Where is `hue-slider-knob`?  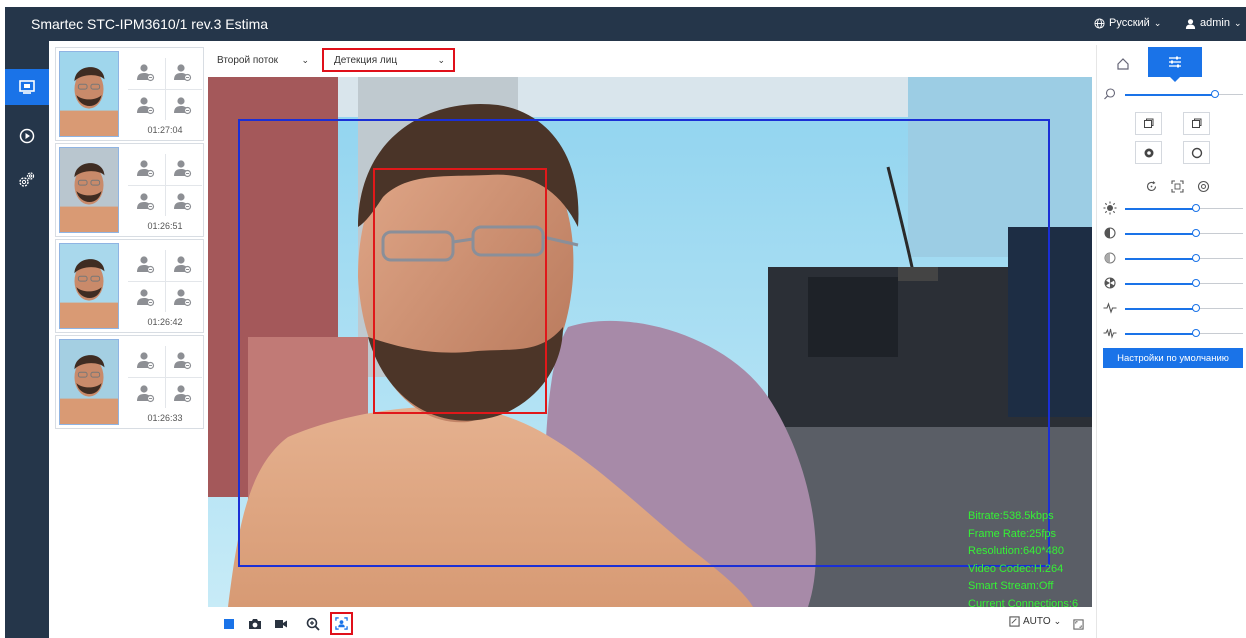 hue-slider-knob is located at coordinates (1196, 283).